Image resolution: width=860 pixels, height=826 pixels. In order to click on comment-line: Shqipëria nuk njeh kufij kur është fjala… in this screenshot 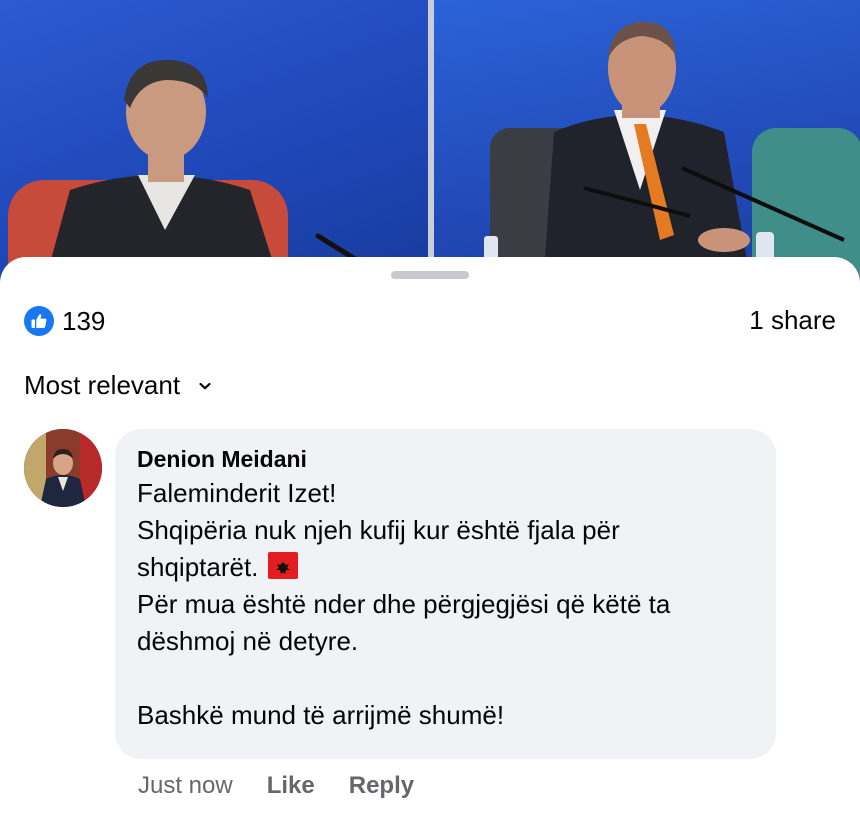, I will do `click(378, 530)`.